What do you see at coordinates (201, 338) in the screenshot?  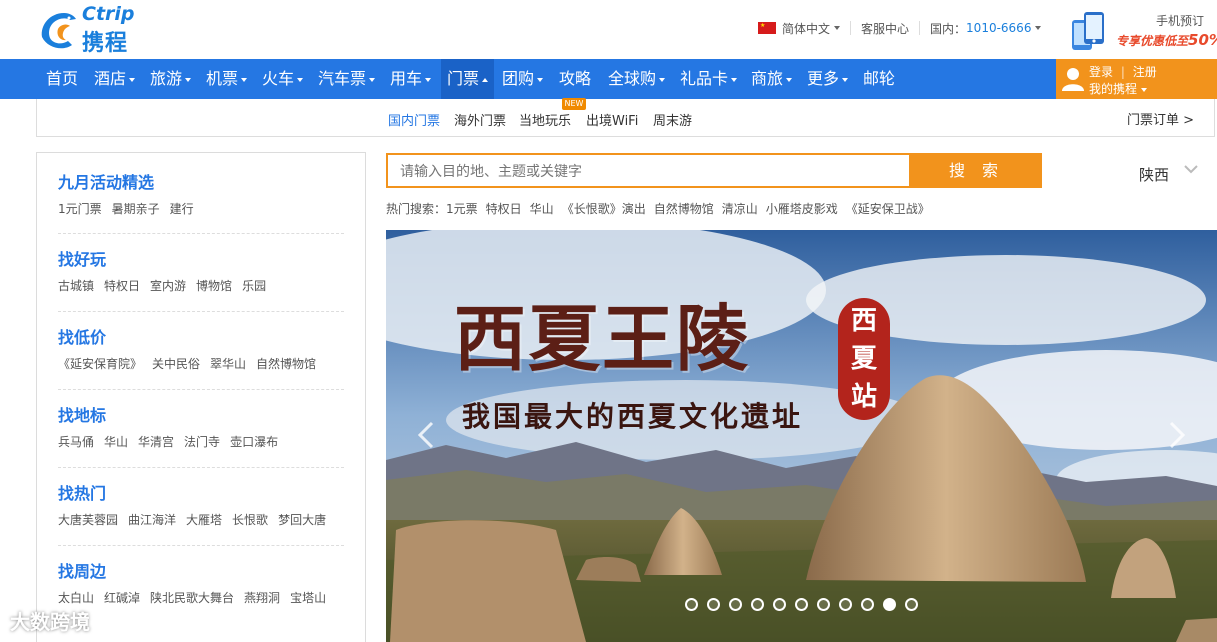 I see `section-title: 找低价` at bounding box center [201, 338].